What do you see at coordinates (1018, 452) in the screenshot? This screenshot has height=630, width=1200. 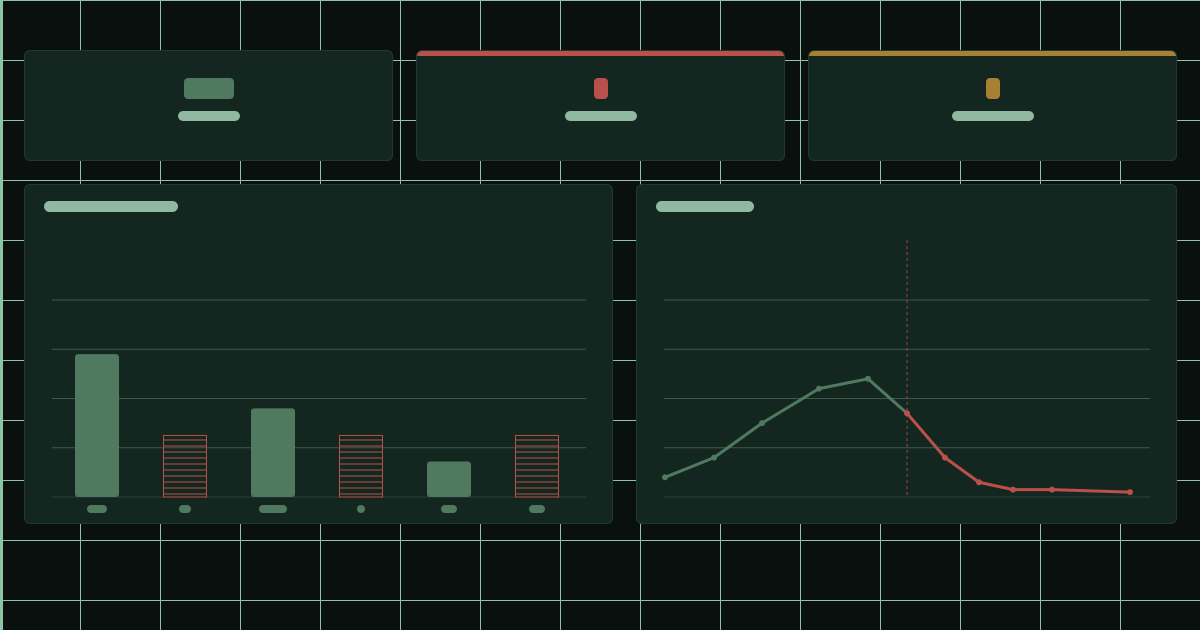 I see `line-series-alert` at bounding box center [1018, 452].